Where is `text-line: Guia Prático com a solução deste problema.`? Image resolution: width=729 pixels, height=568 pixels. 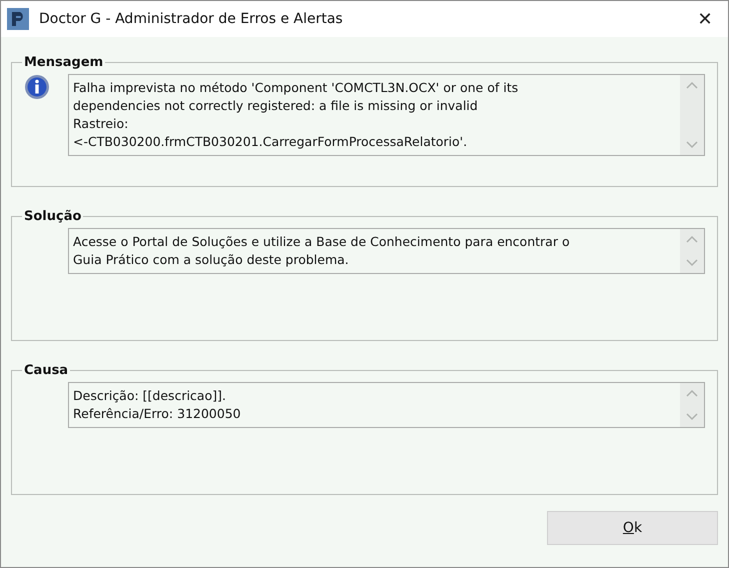 text-line: Guia Prático com a solução deste problema. is located at coordinates (211, 260).